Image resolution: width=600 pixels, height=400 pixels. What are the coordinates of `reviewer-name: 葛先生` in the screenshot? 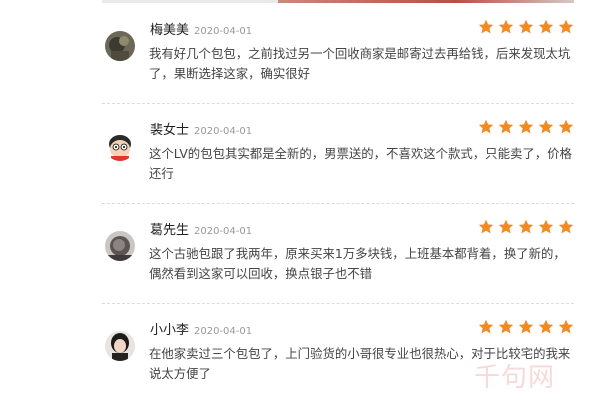 It's located at (170, 230).